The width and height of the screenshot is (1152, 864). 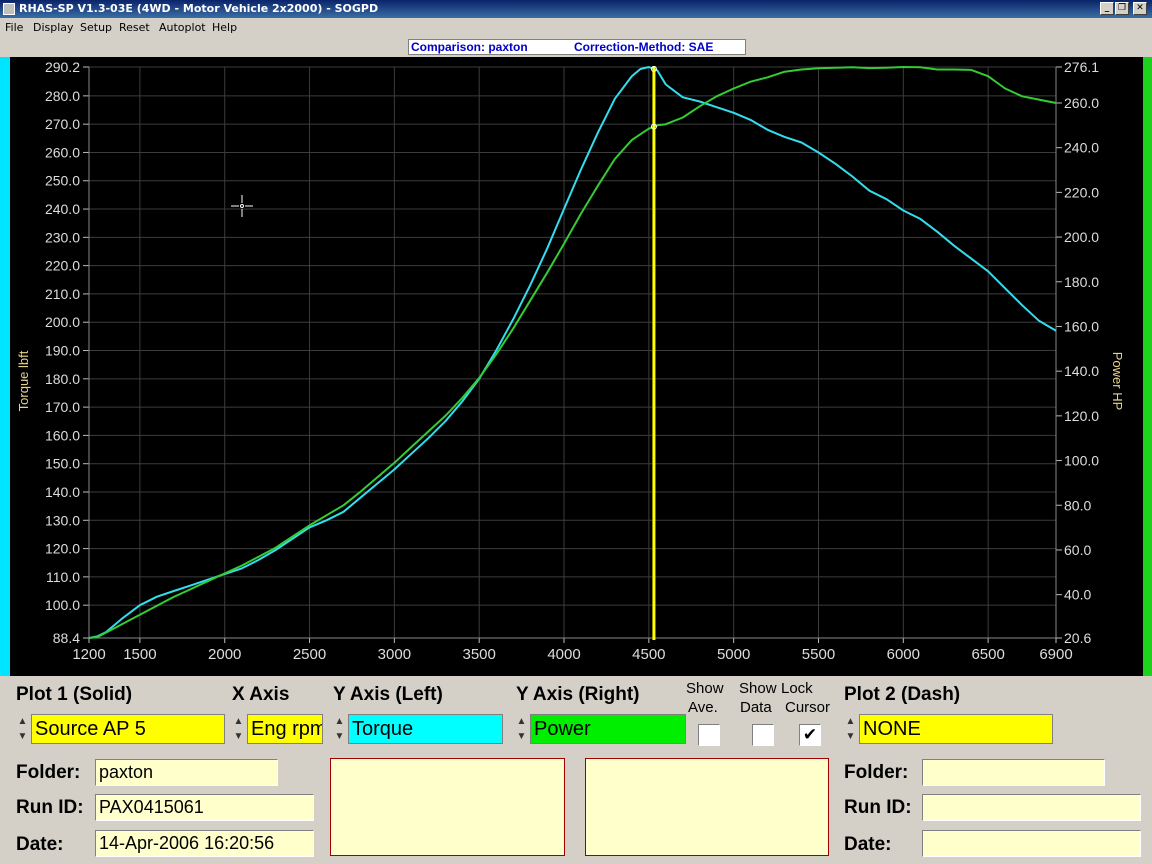 I want to click on plot2-spinner: ▲ ▼, so click(x=850, y=729).